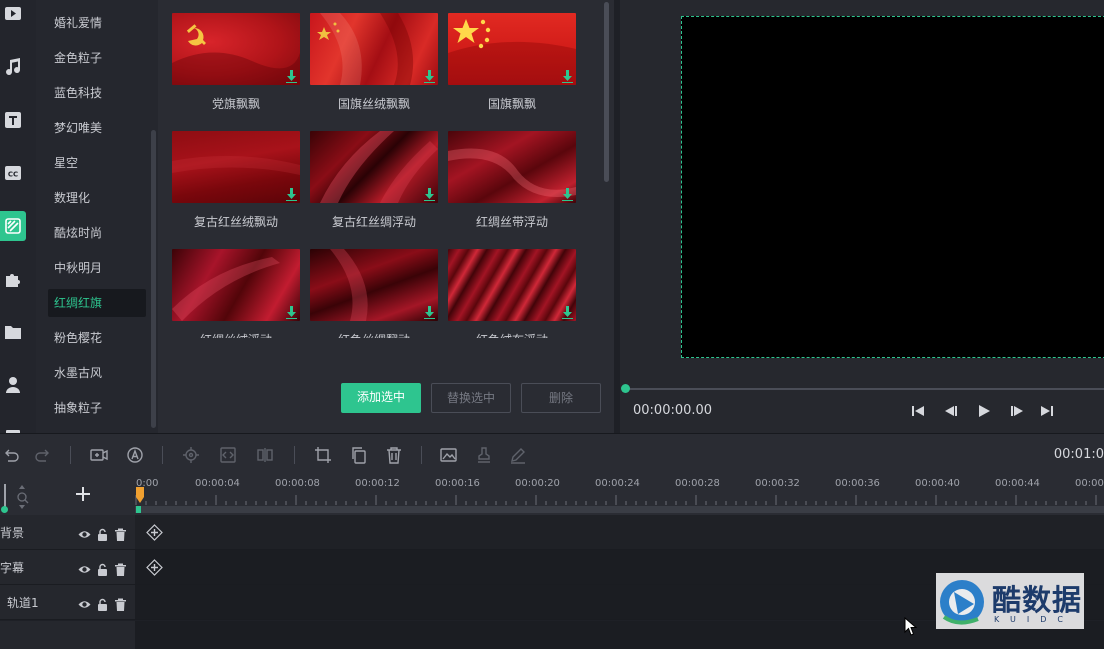 Image resolution: width=1104 pixels, height=649 pixels. What do you see at coordinates (97, 93) in the screenshot?
I see `category-item: 蓝色科技` at bounding box center [97, 93].